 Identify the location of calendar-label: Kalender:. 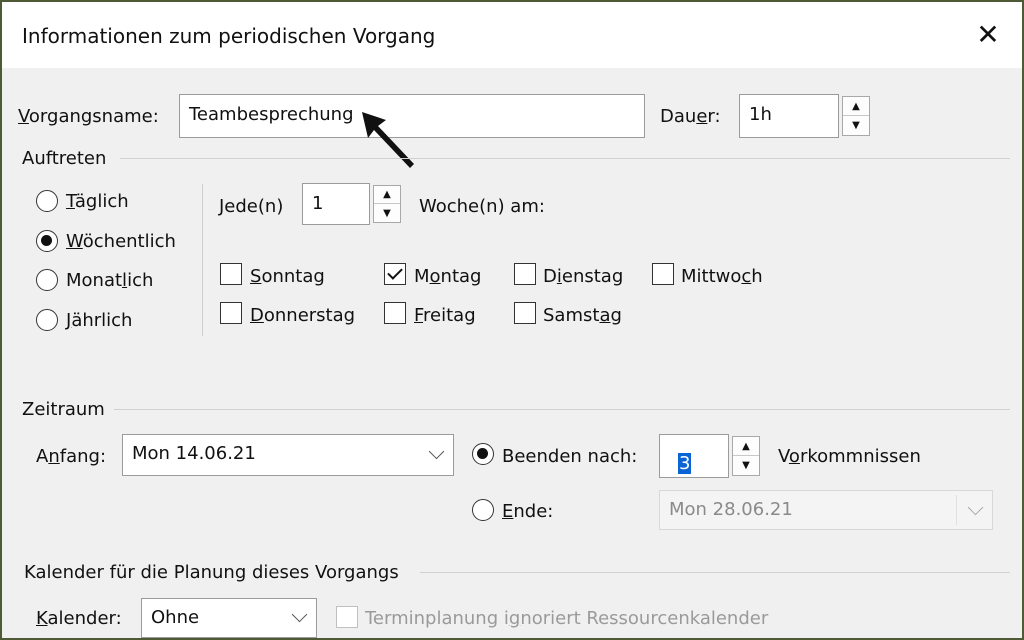
(79, 618).